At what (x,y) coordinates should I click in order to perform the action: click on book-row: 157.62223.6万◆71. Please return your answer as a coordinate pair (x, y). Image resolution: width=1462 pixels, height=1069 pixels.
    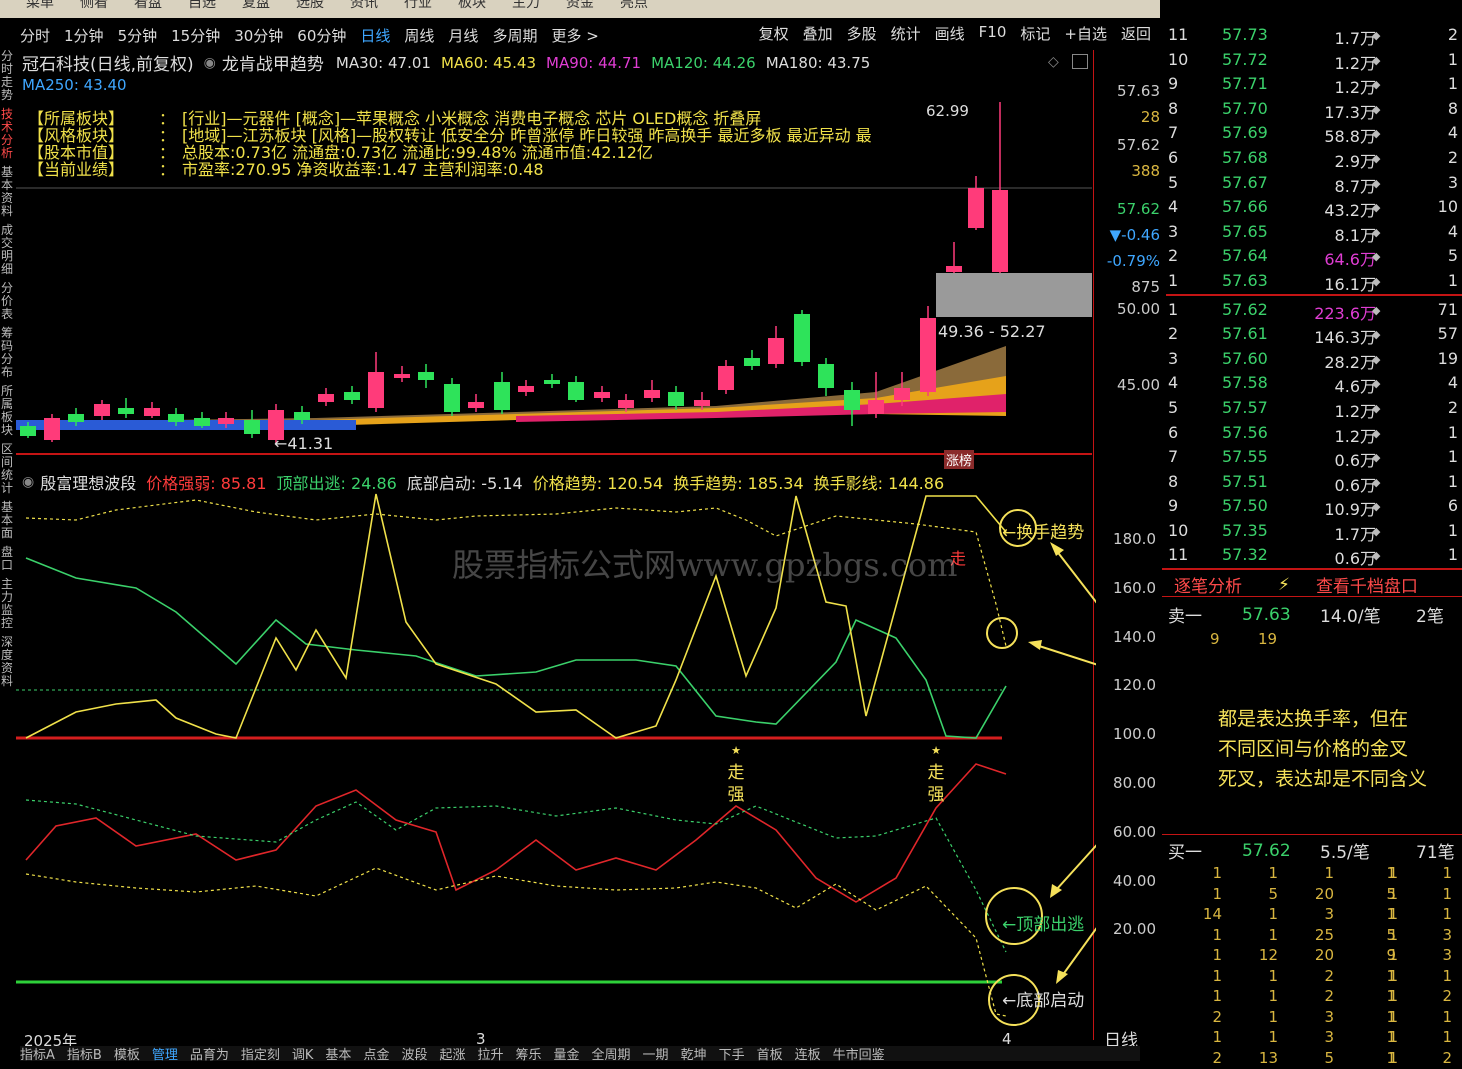
    Looking at the image, I should click on (1314, 309).